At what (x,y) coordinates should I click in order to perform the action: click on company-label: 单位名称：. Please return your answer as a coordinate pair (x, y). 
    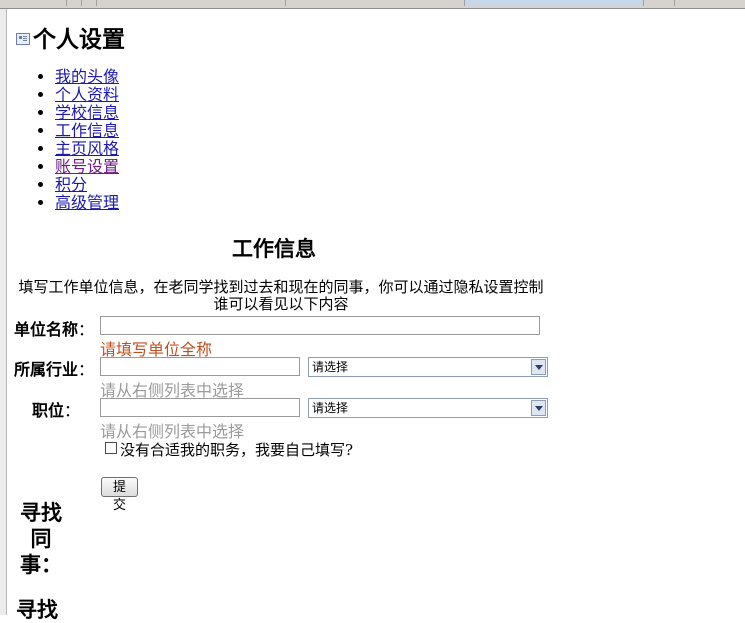
    Looking at the image, I should click on (54, 328).